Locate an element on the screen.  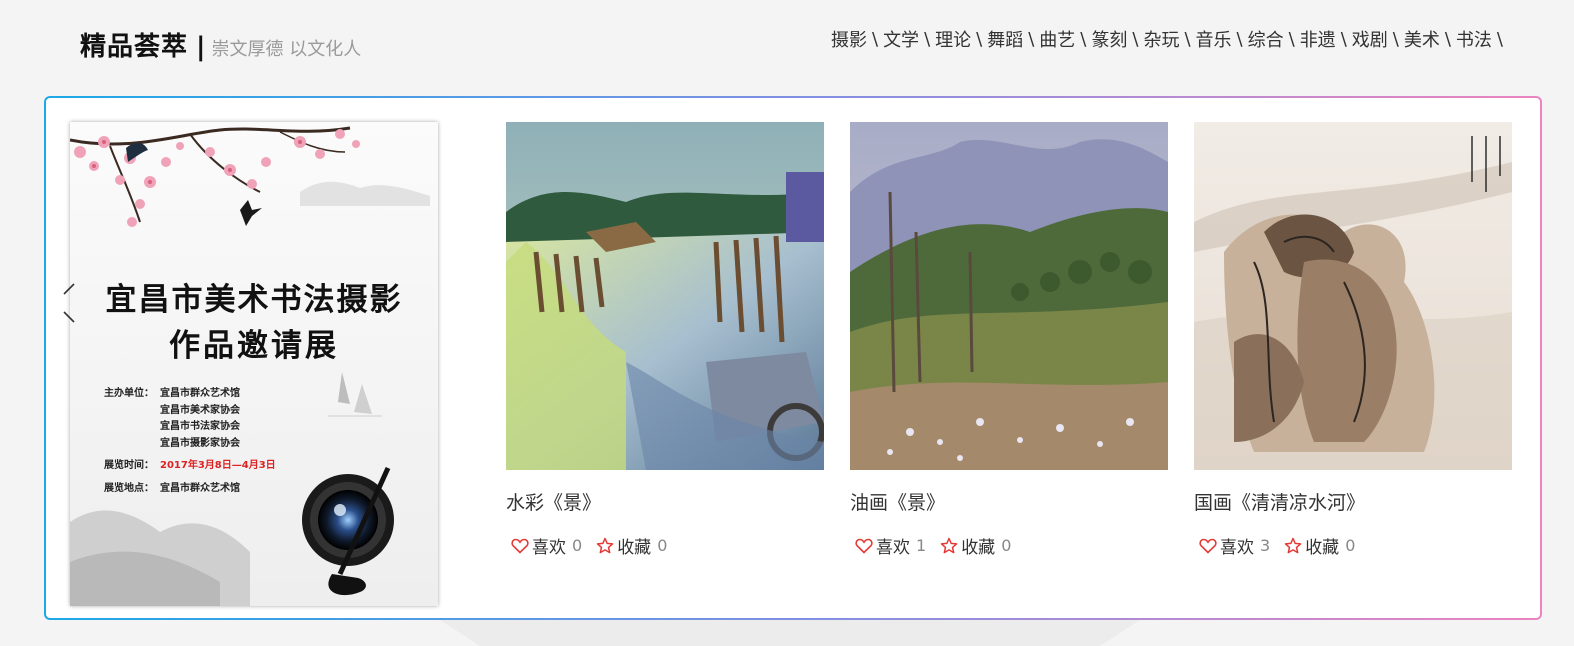
artwork-card: 水彩《景》 喜欢 0 收藏 0 is located at coordinates (665, 340).